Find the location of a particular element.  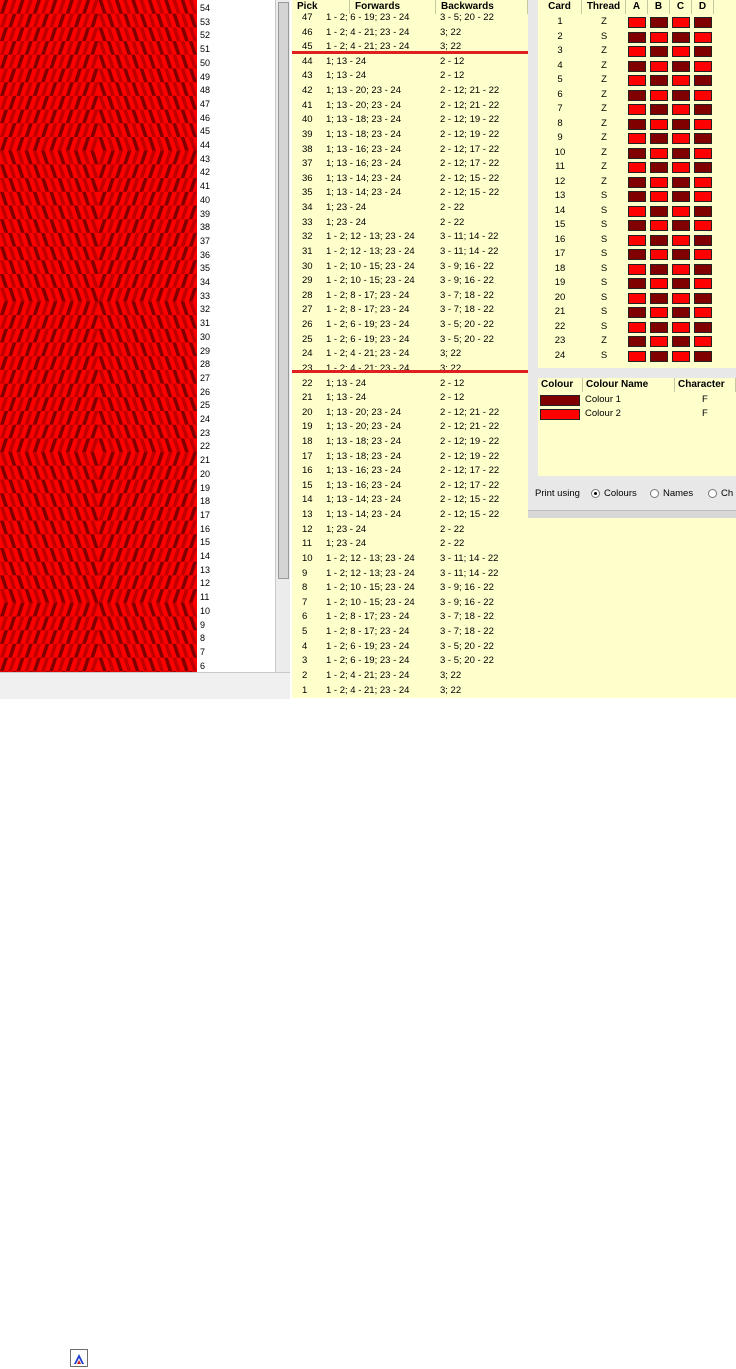

pick-row: 46 1 - 2; 4 - 21; 23 - 24 3; 22 is located at coordinates (410, 33).